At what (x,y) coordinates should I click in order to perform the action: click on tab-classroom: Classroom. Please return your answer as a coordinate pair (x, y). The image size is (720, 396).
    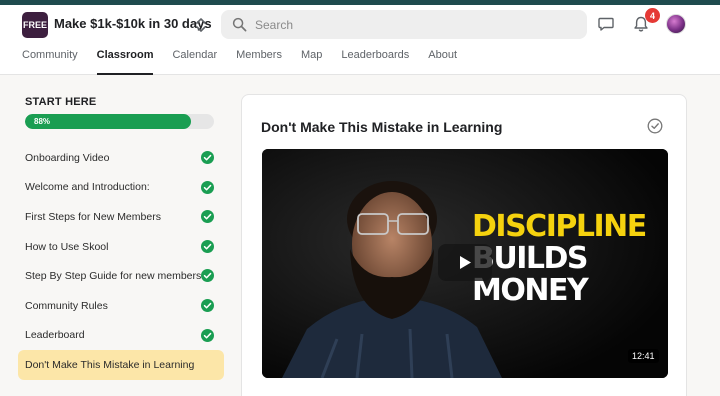
    Looking at the image, I should click on (125, 61).